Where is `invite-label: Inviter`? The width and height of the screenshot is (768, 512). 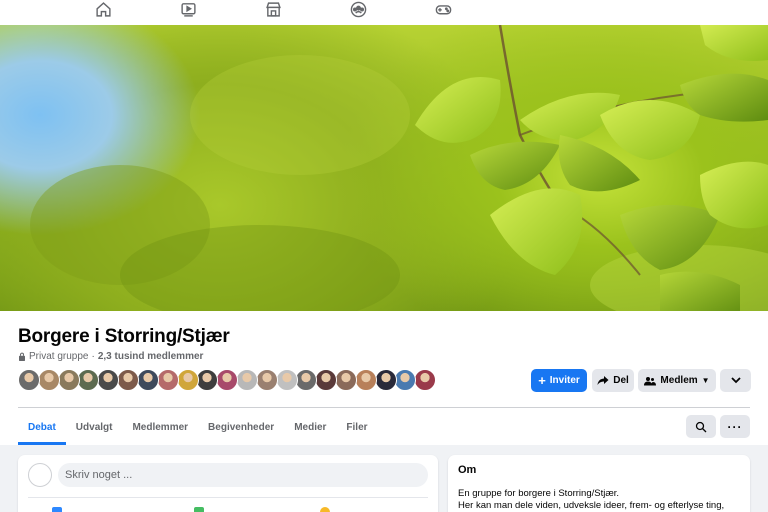
invite-label: Inviter is located at coordinates (564, 380).